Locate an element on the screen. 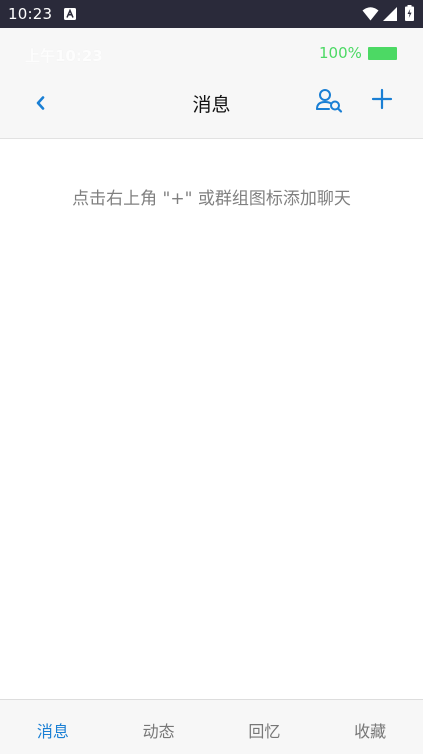 The image size is (423, 754). bottom-tab-bar: 消息 动态 回忆 收藏 is located at coordinates (211, 726).